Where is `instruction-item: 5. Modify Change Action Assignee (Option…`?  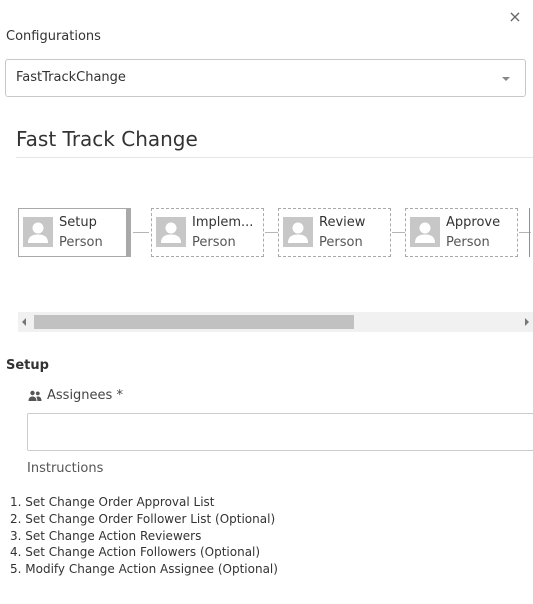 instruction-item: 5. Modify Change Action Assignee (Option… is located at coordinates (144, 569).